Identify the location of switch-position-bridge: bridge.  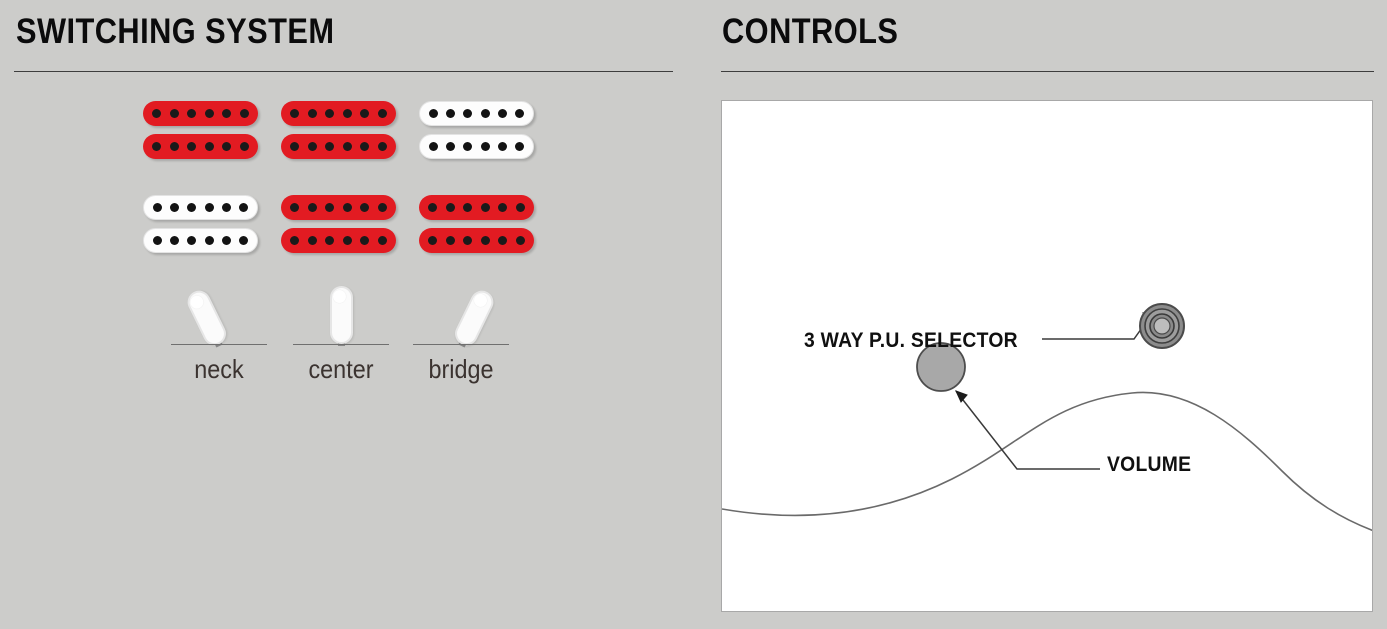
(461, 333).